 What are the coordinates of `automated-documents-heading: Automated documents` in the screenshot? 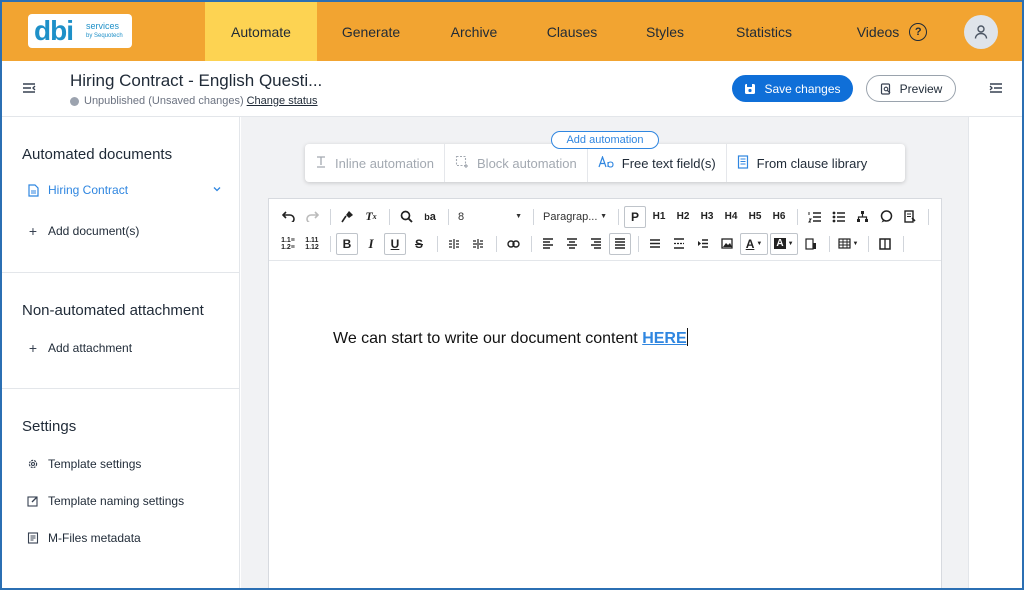 It's located at (97, 154).